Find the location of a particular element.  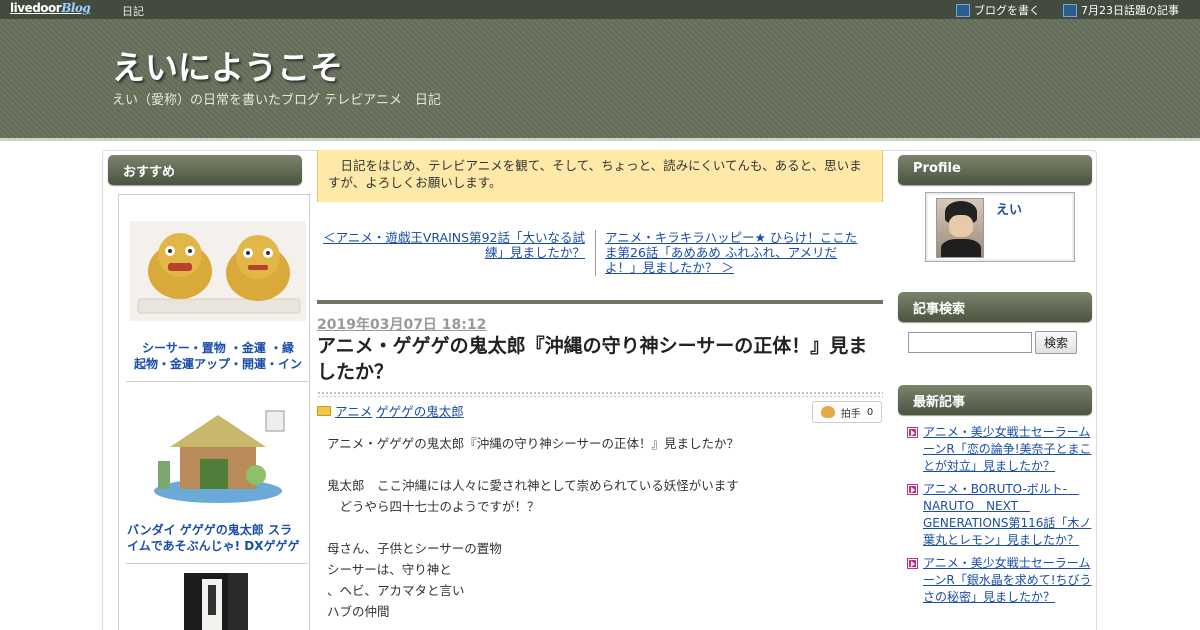

article-top-bar is located at coordinates (600, 302).